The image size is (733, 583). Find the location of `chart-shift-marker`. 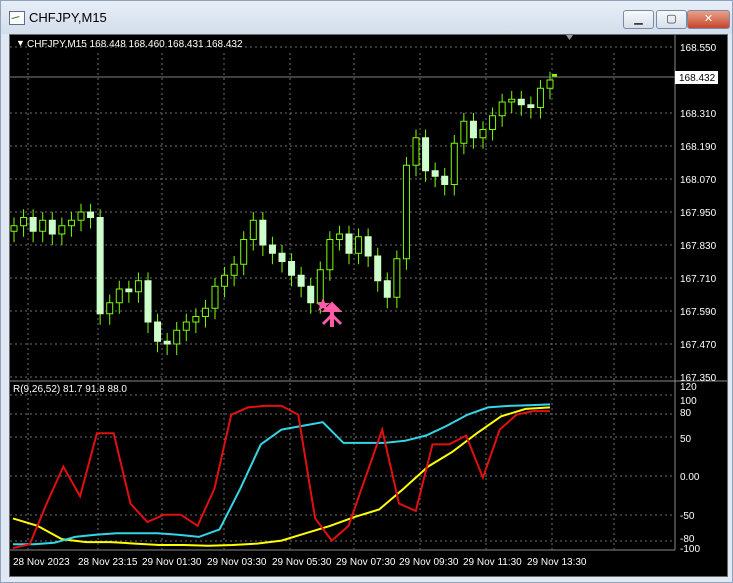

chart-shift-marker is located at coordinates (569, 37).